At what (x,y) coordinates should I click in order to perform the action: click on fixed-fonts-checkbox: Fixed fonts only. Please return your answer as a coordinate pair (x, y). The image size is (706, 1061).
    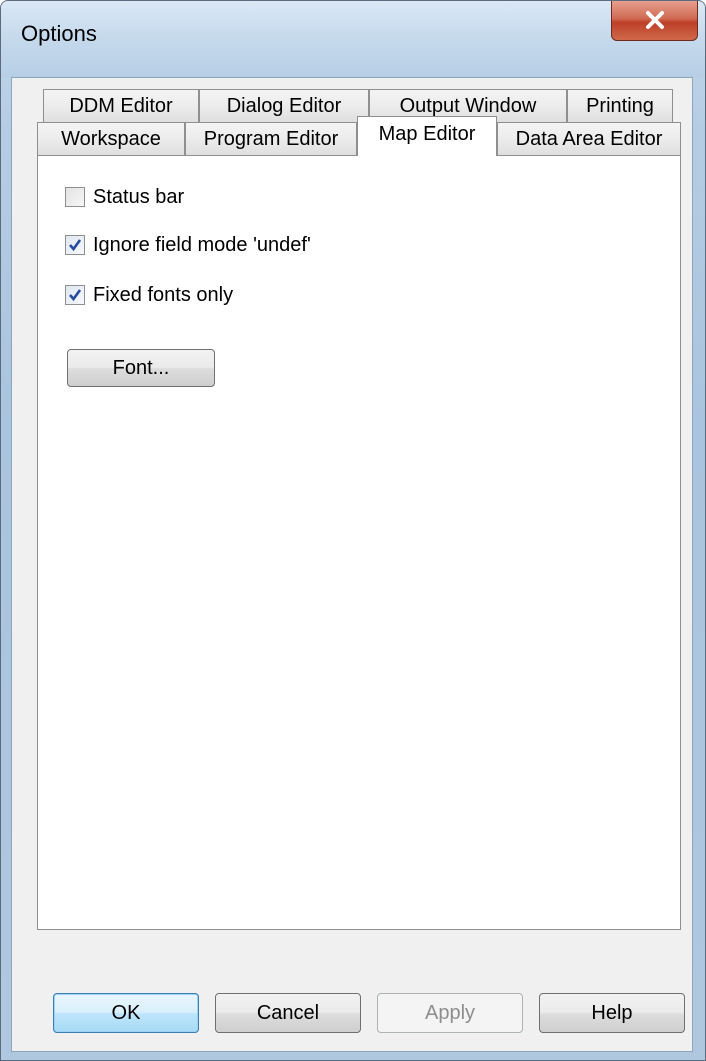
    Looking at the image, I should click on (149, 295).